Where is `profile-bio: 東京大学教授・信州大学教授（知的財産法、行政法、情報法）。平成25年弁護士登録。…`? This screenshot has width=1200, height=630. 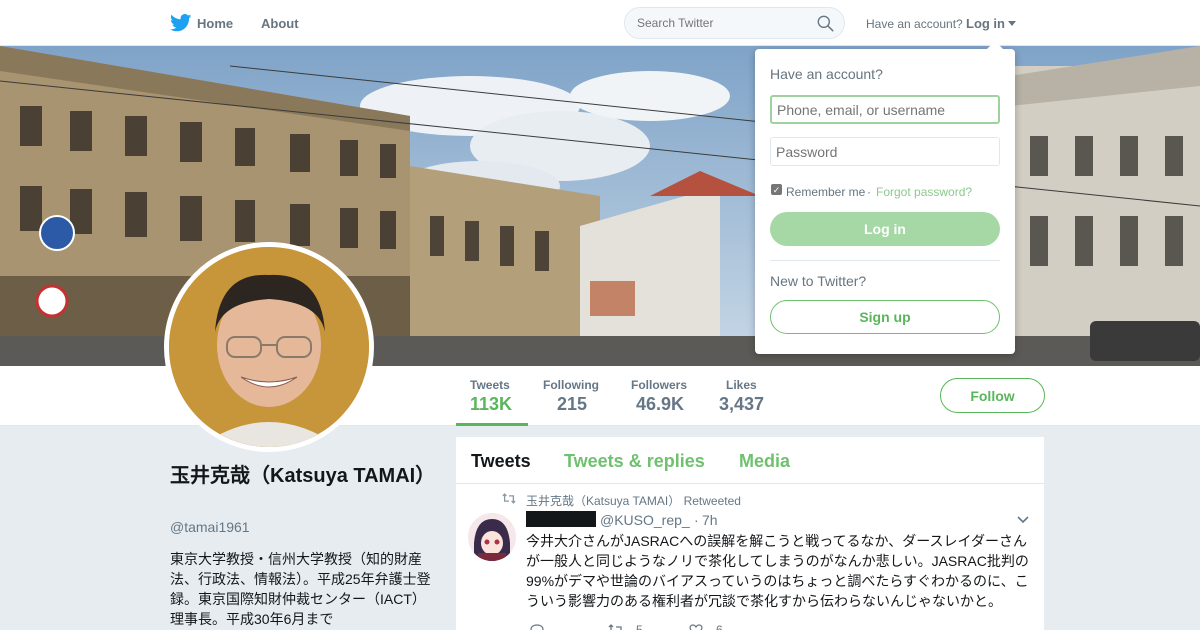 profile-bio: 東京大学教授・信州大学教授（知的財産法、行政法、情報法）。平成25年弁護士登録。… is located at coordinates (300, 589).